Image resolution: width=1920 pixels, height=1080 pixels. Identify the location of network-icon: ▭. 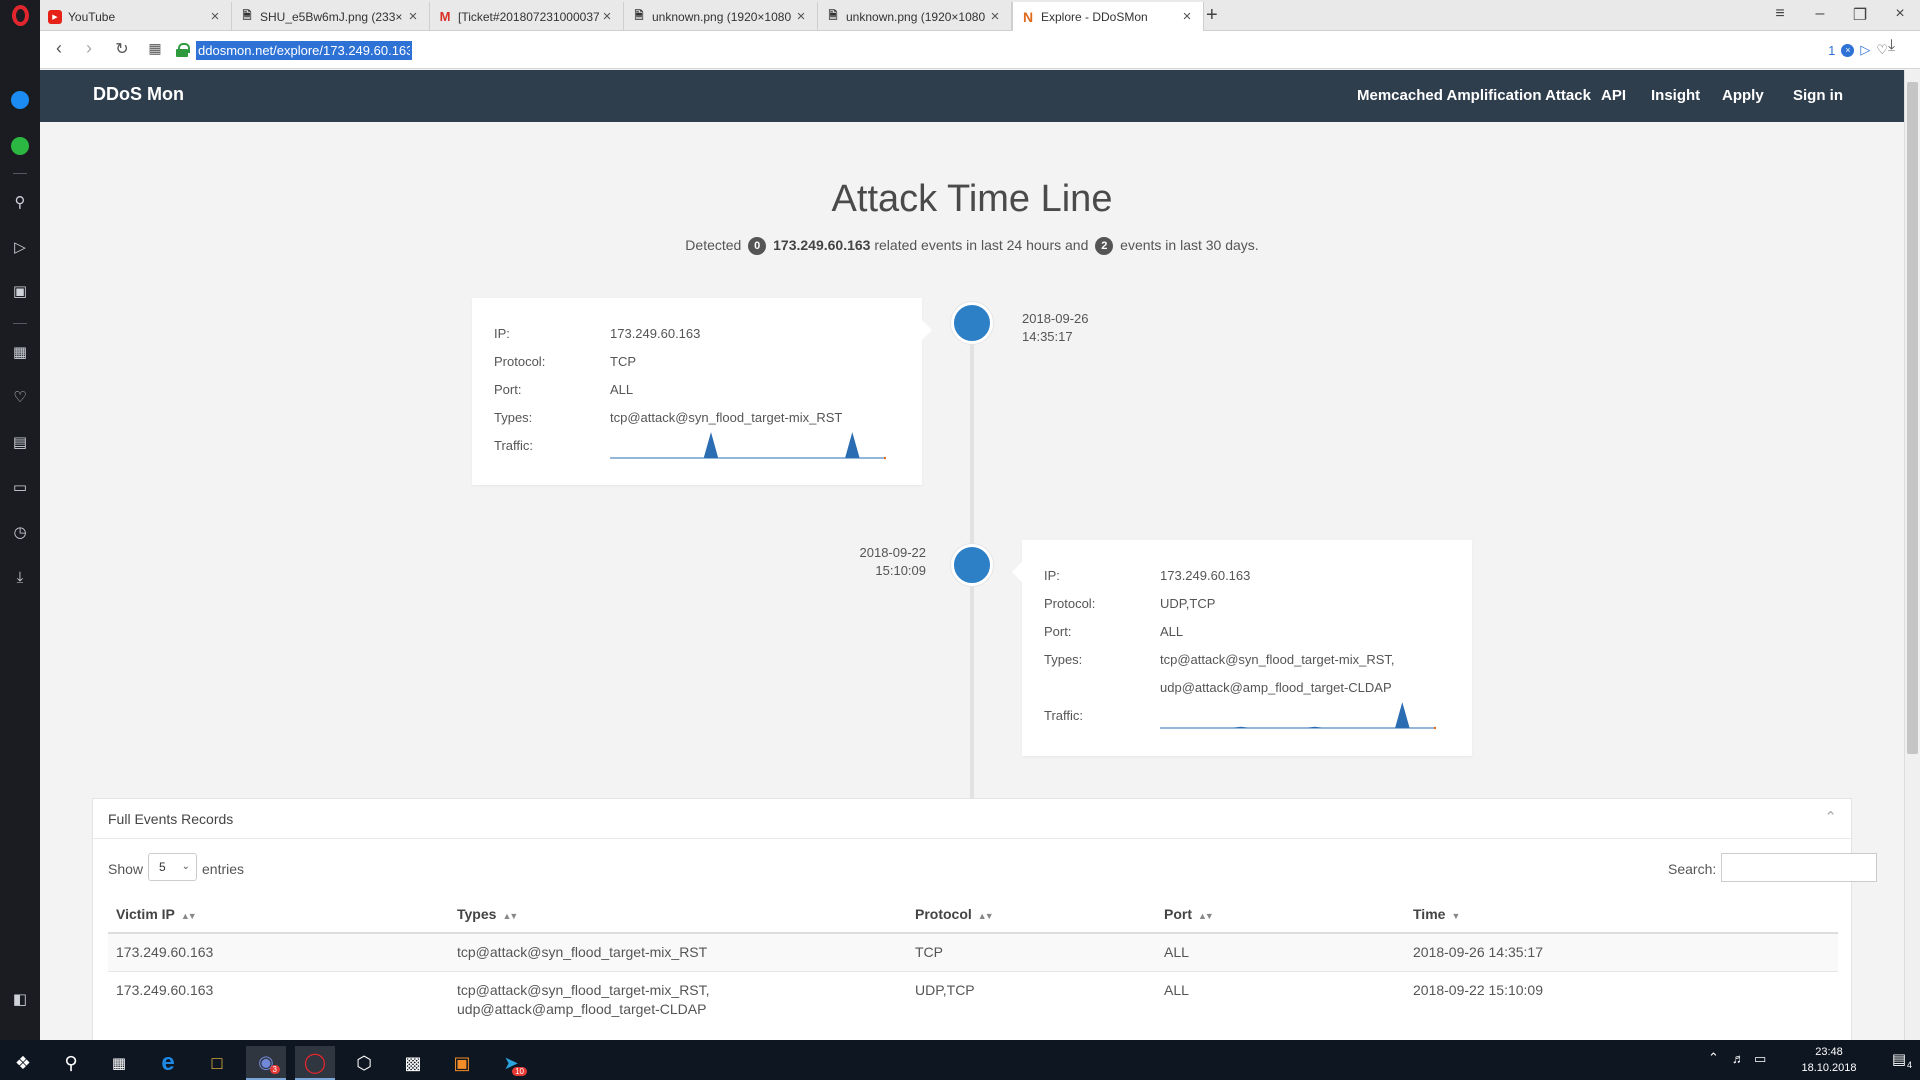
(1760, 1059).